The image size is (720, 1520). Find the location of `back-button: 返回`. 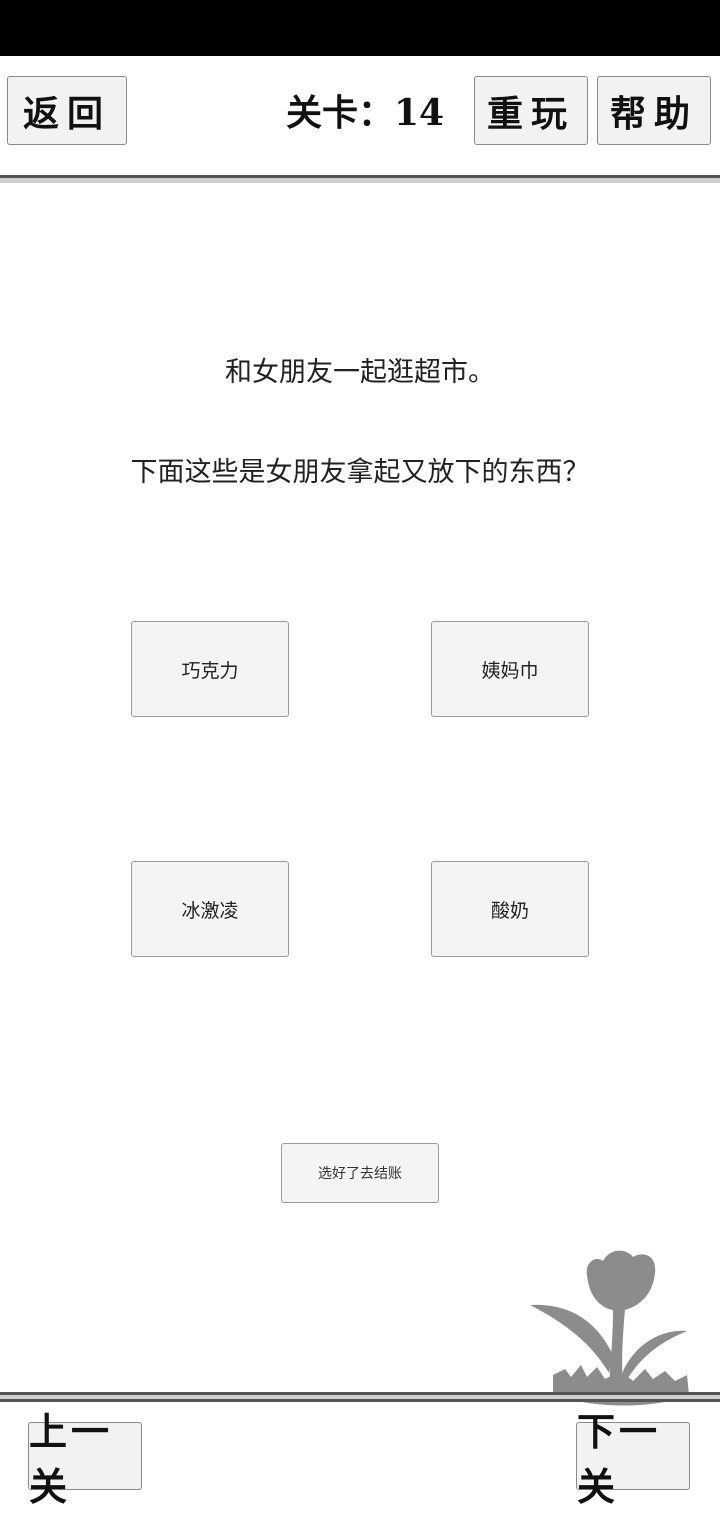

back-button: 返回 is located at coordinates (67, 110).